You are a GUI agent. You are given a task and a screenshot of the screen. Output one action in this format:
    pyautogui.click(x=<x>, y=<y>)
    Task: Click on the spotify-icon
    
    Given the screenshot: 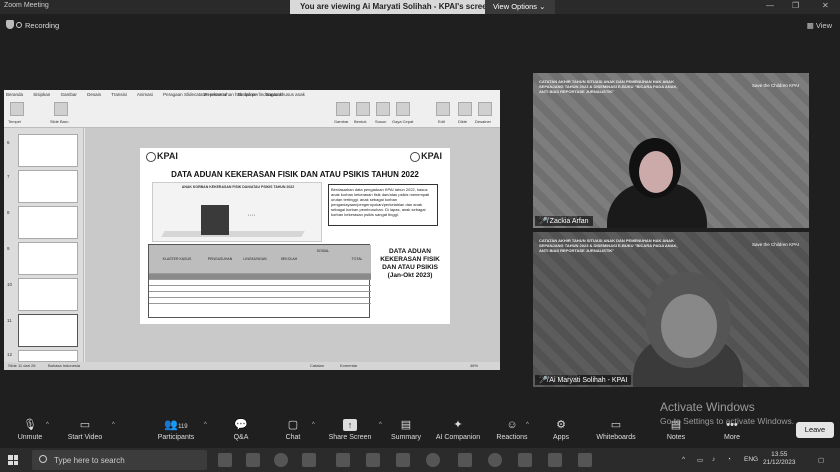 What is the action you would take?
    pyautogui.click(x=433, y=460)
    